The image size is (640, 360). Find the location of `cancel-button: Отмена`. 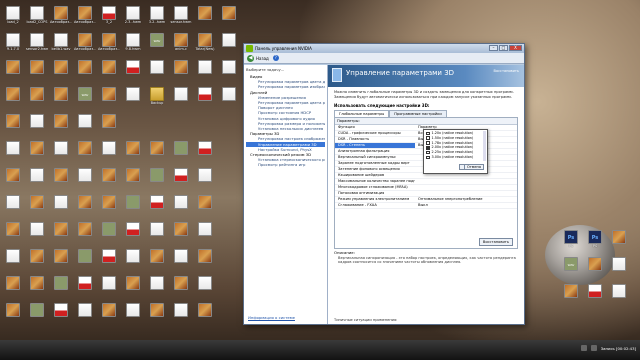

cancel-button: Отмена is located at coordinates (473, 167).